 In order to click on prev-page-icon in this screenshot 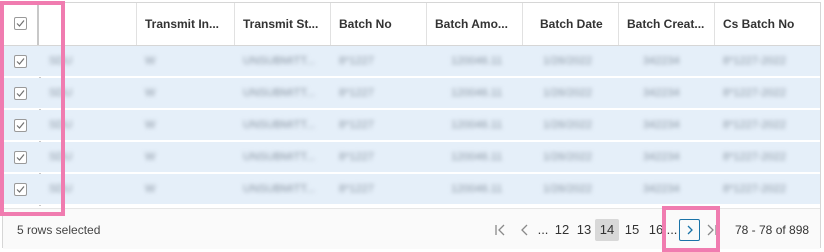, I will do `click(524, 230)`.